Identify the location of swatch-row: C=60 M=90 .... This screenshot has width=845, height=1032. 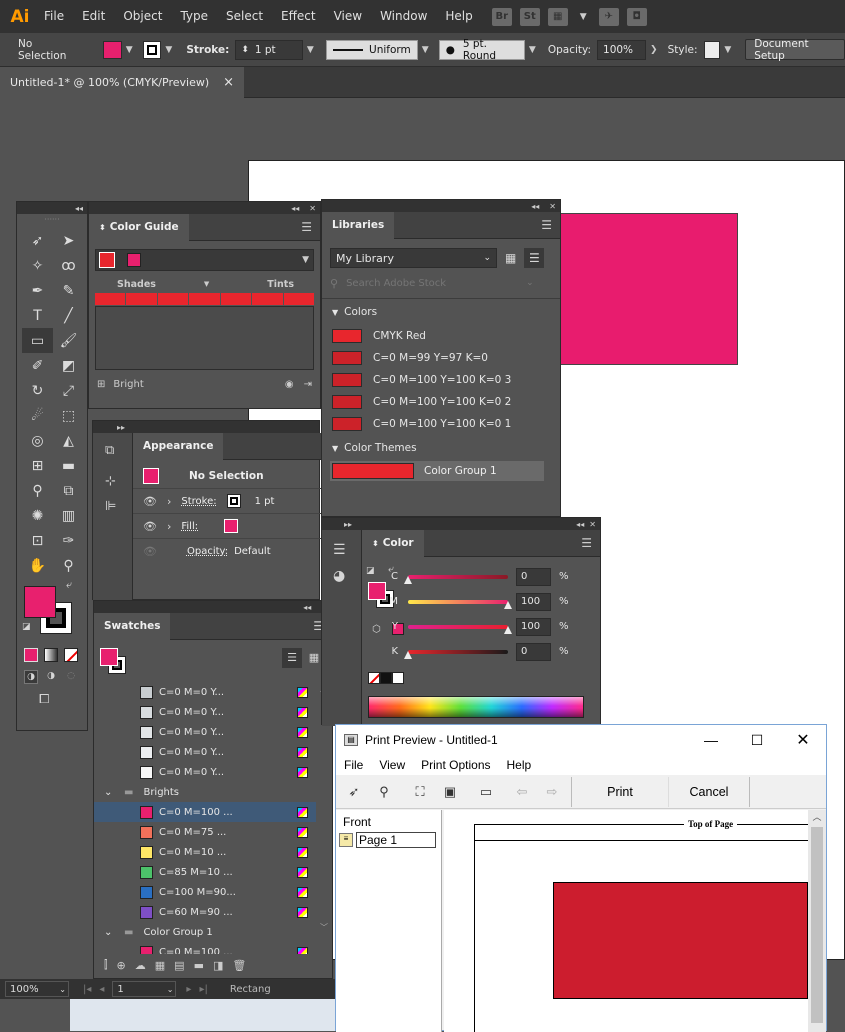
(205, 912).